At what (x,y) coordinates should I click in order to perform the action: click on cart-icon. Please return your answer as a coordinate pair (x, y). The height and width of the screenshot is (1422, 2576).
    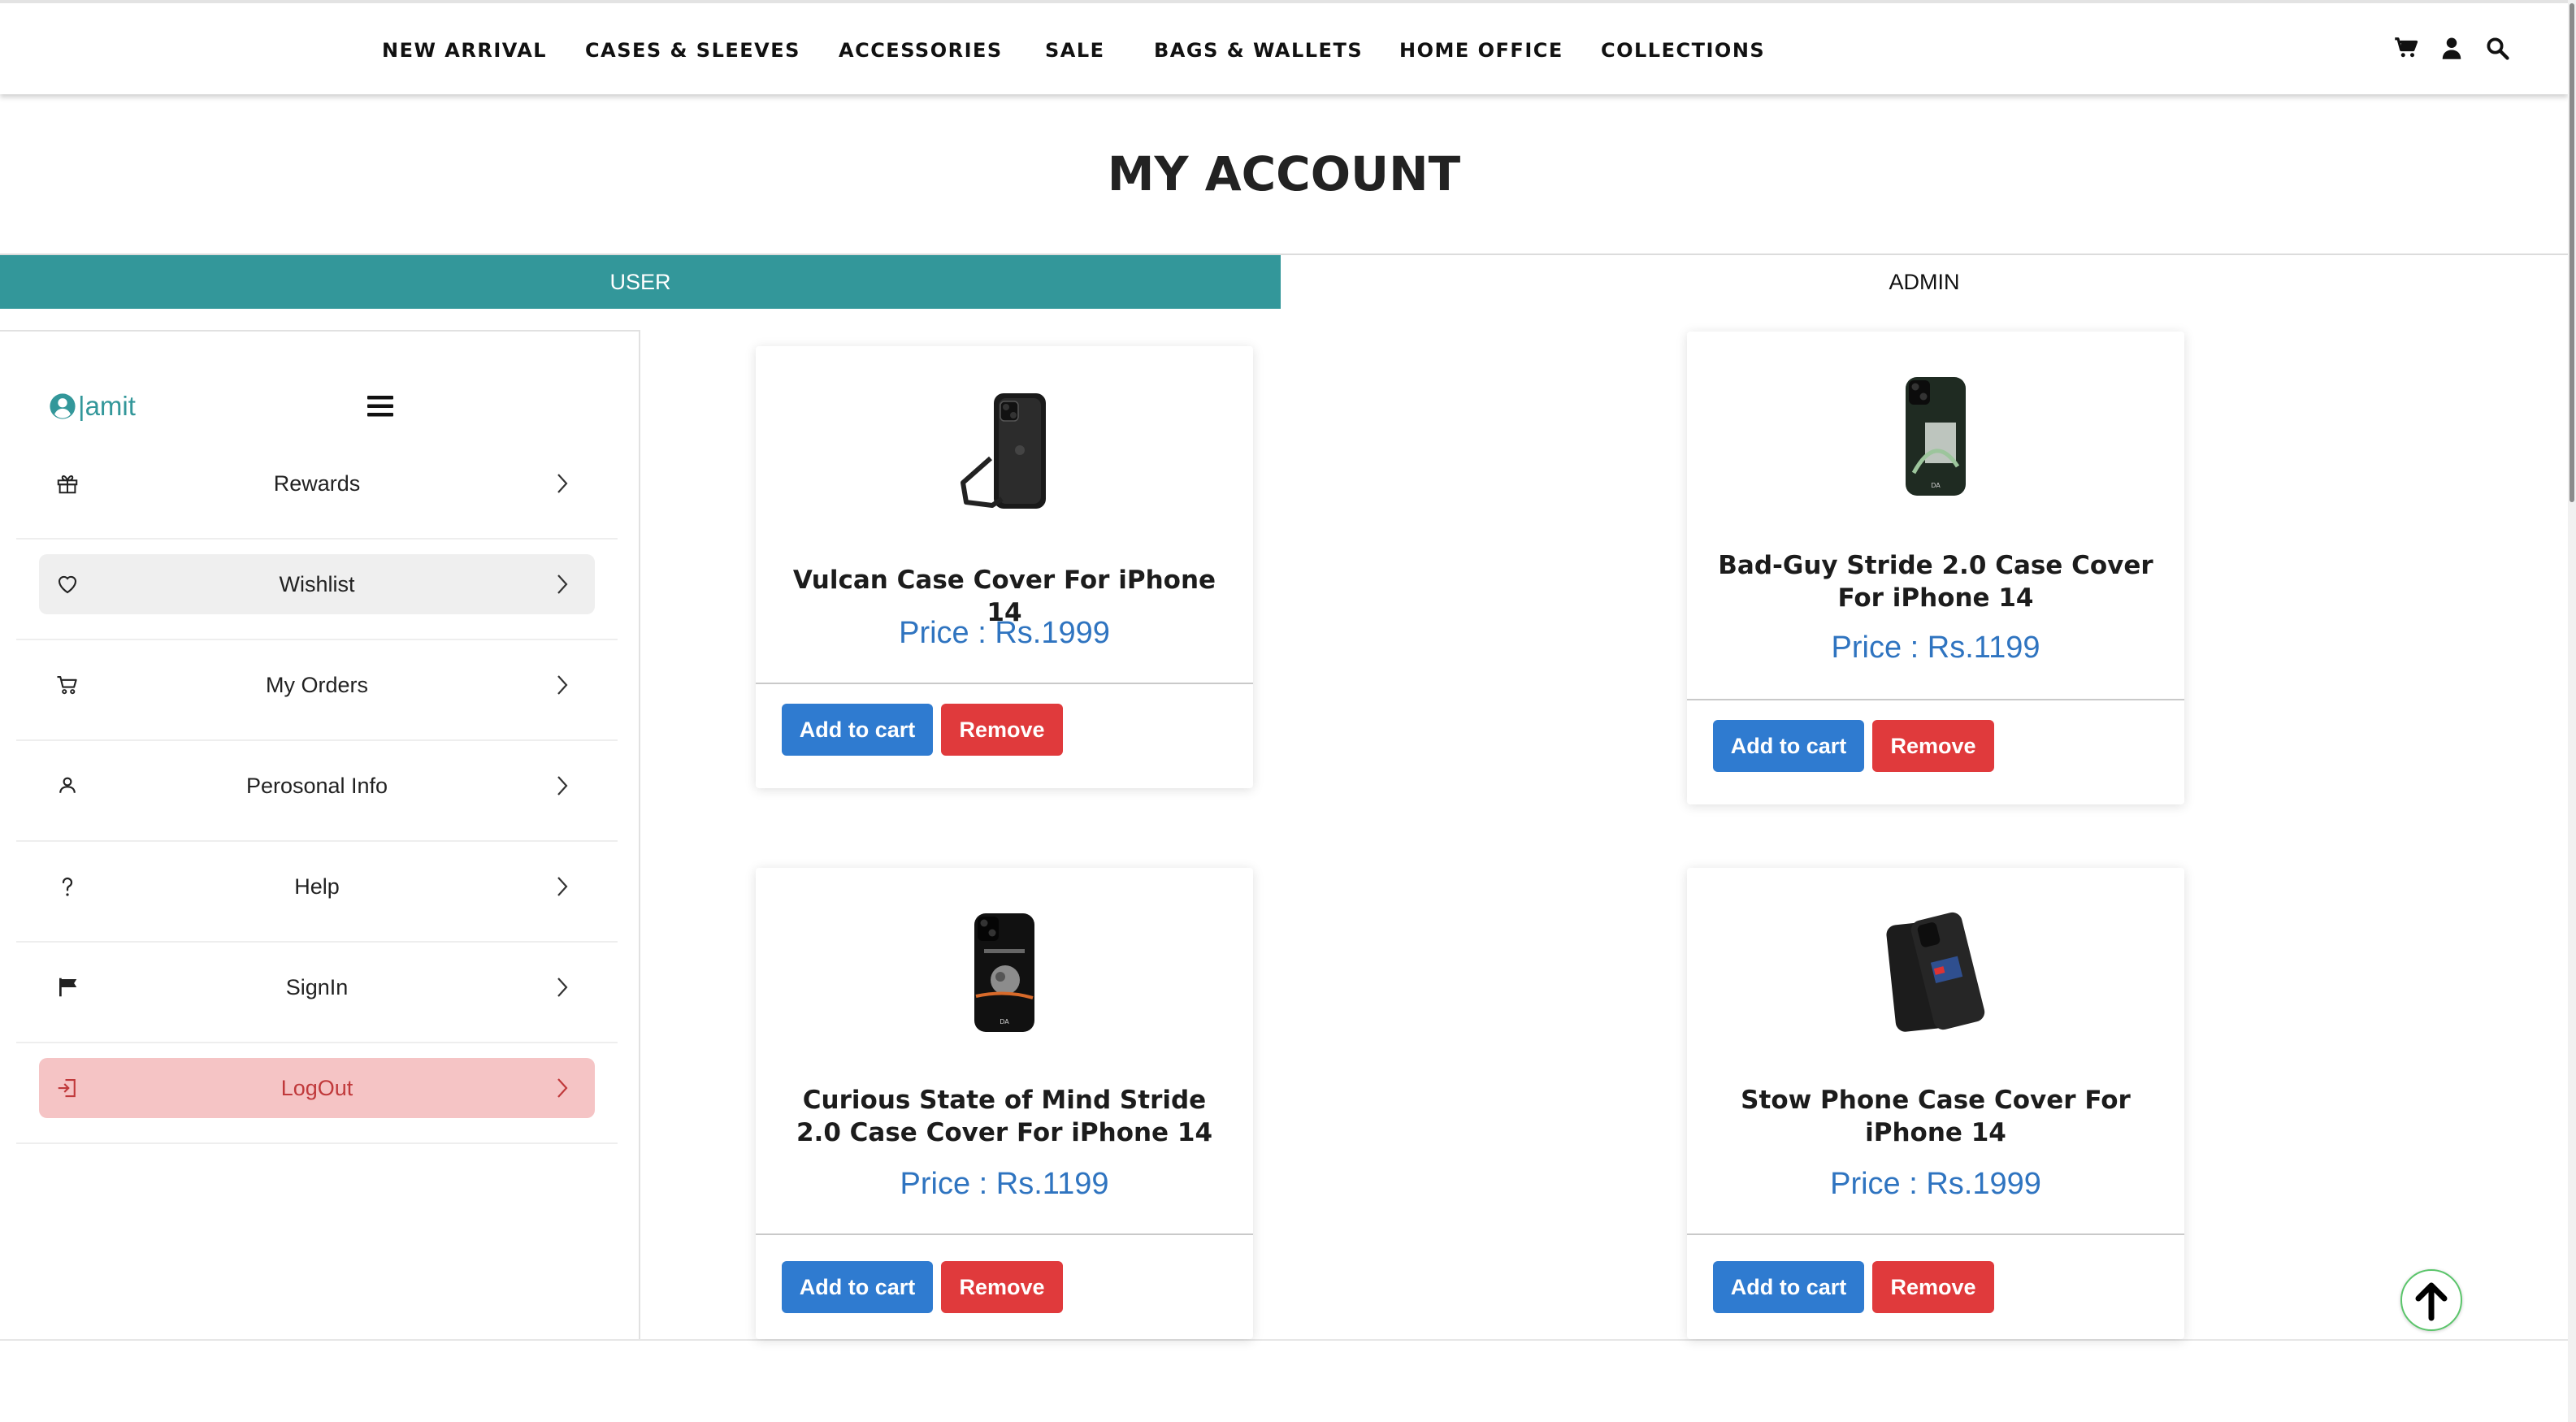
    Looking at the image, I should click on (2406, 48).